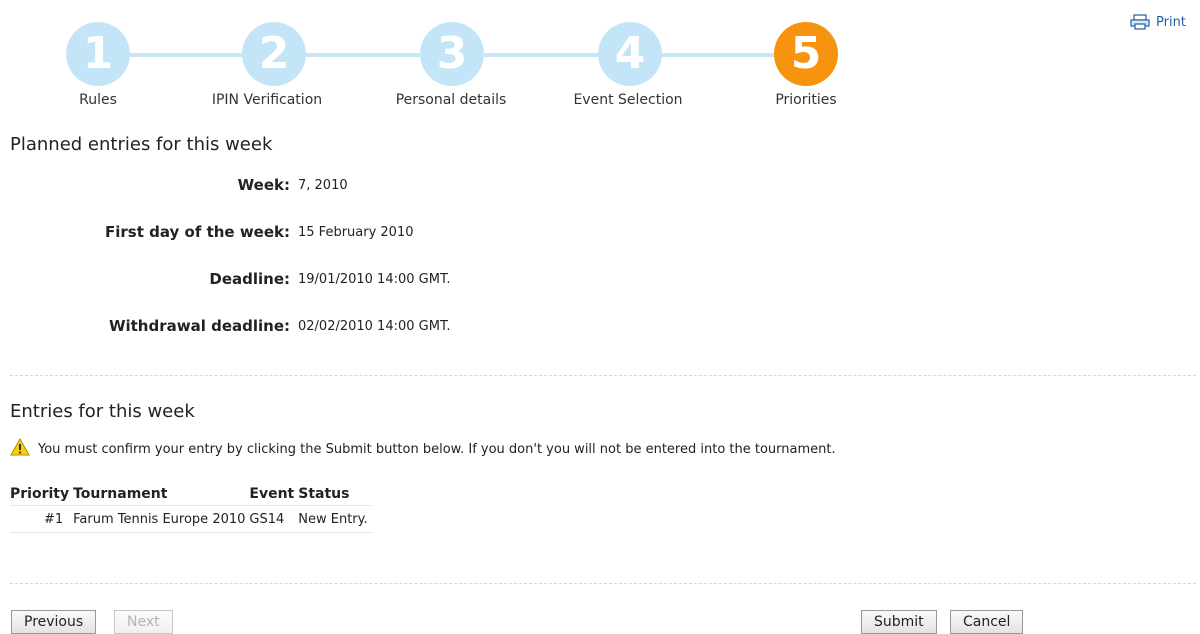 The width and height of the screenshot is (1200, 634). I want to click on submit-button: Submit, so click(899, 622).